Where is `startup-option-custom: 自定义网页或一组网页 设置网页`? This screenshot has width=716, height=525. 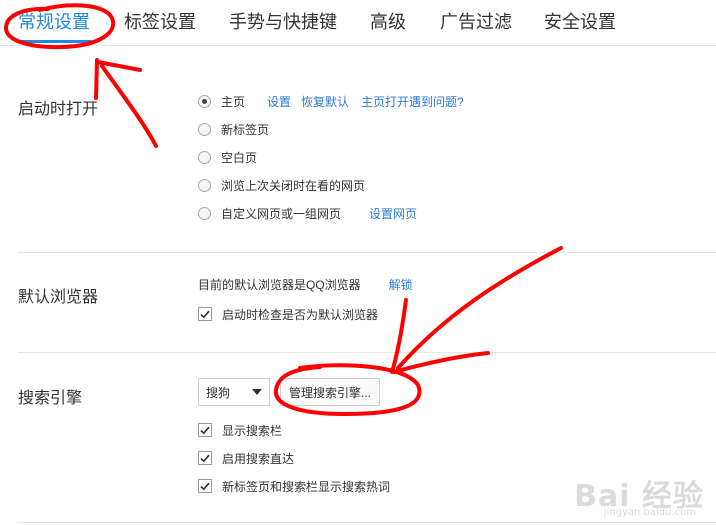
startup-option-custom: 自定义网页或一组网页 设置网页 is located at coordinates (307, 213).